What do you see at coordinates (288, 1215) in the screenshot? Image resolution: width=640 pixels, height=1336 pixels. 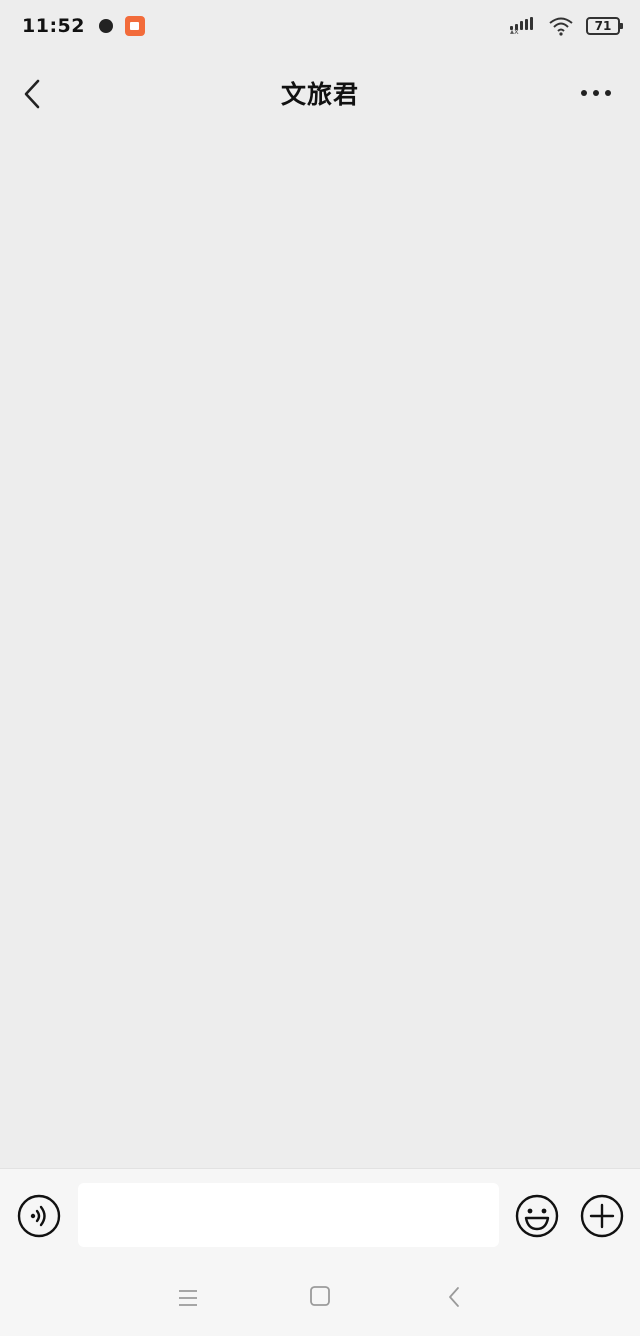 I see `message-input` at bounding box center [288, 1215].